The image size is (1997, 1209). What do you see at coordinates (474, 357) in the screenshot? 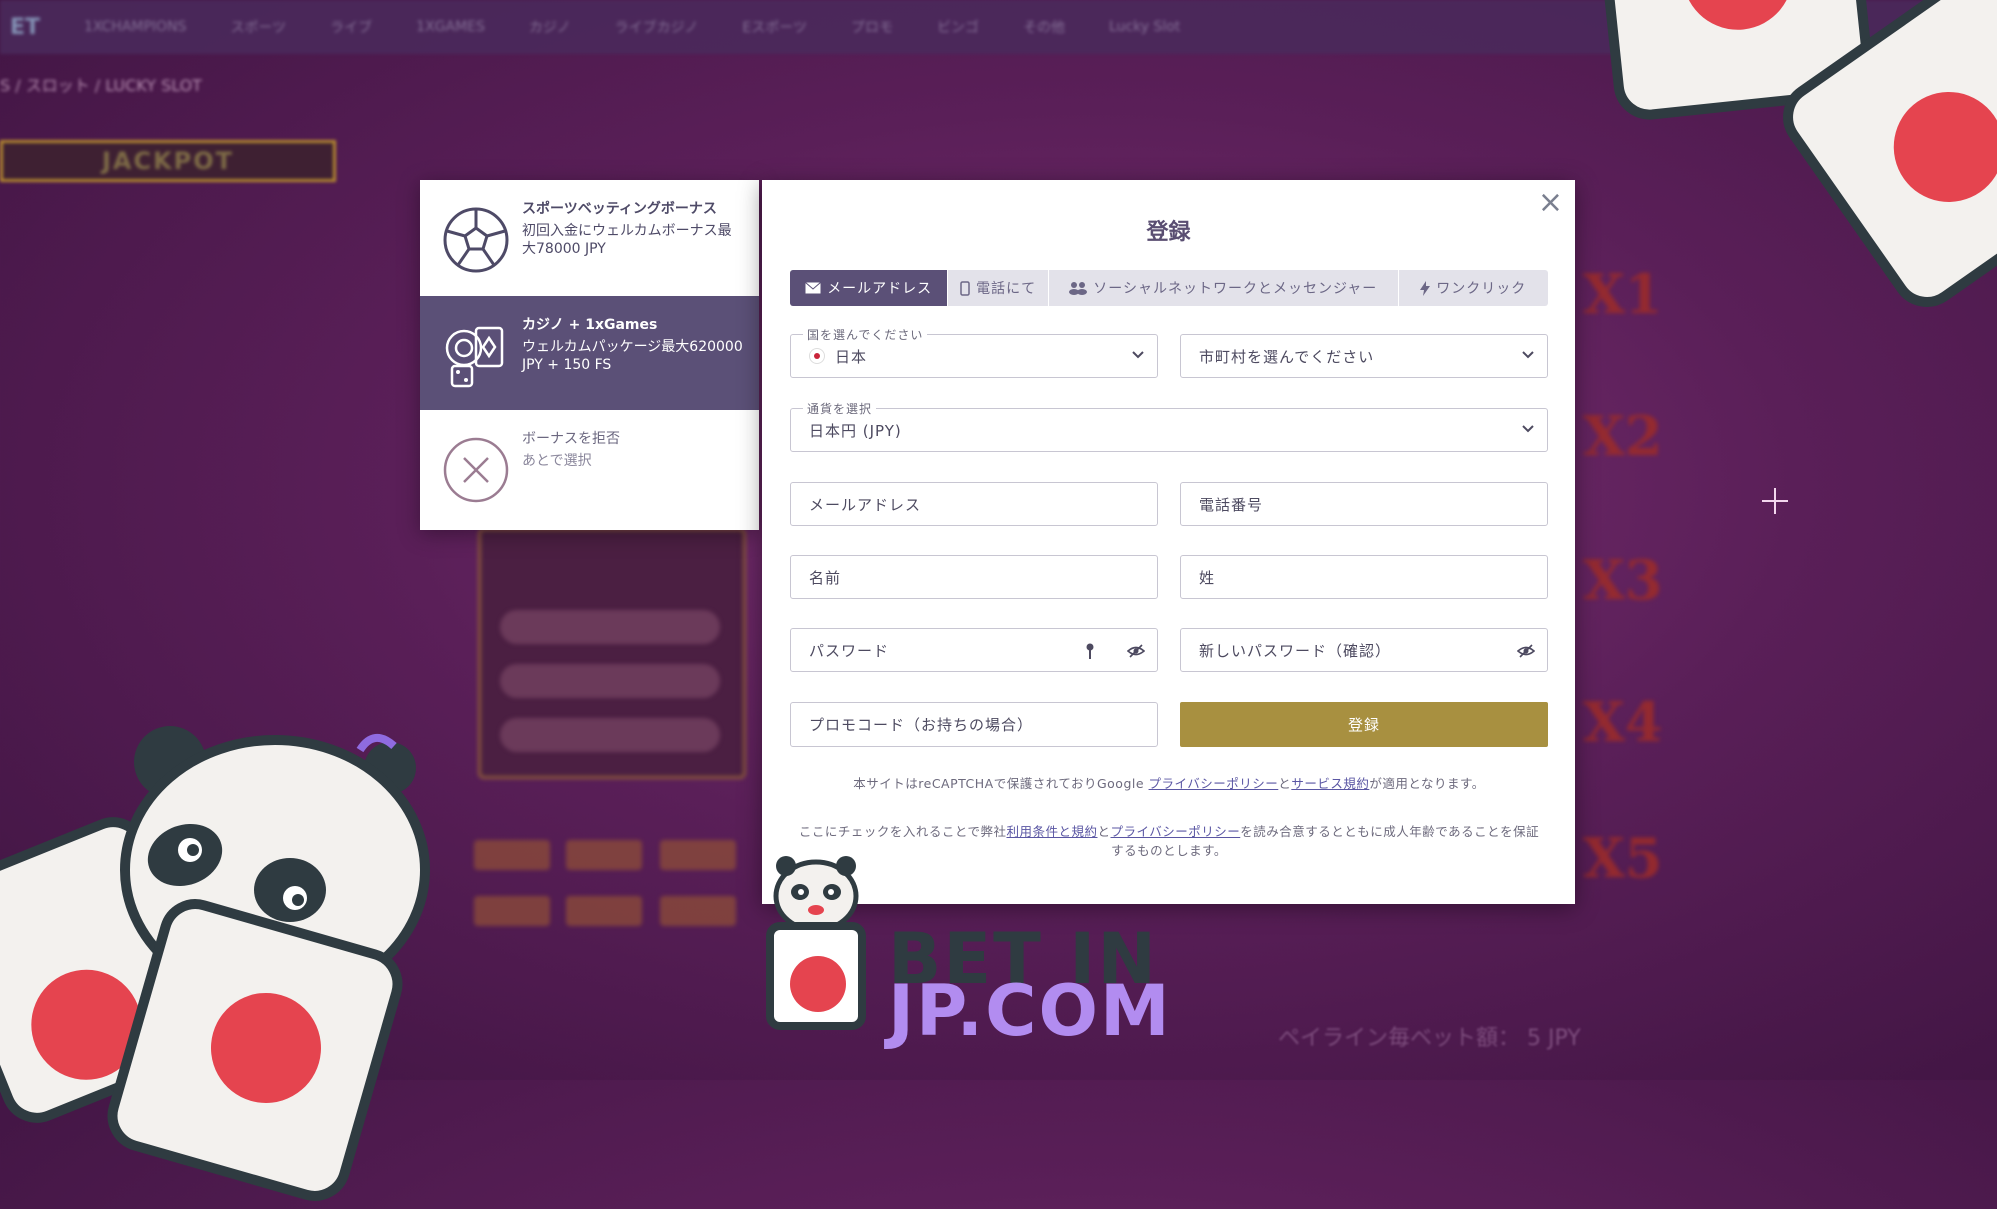
I see `casino-chips-cards-icon` at bounding box center [474, 357].